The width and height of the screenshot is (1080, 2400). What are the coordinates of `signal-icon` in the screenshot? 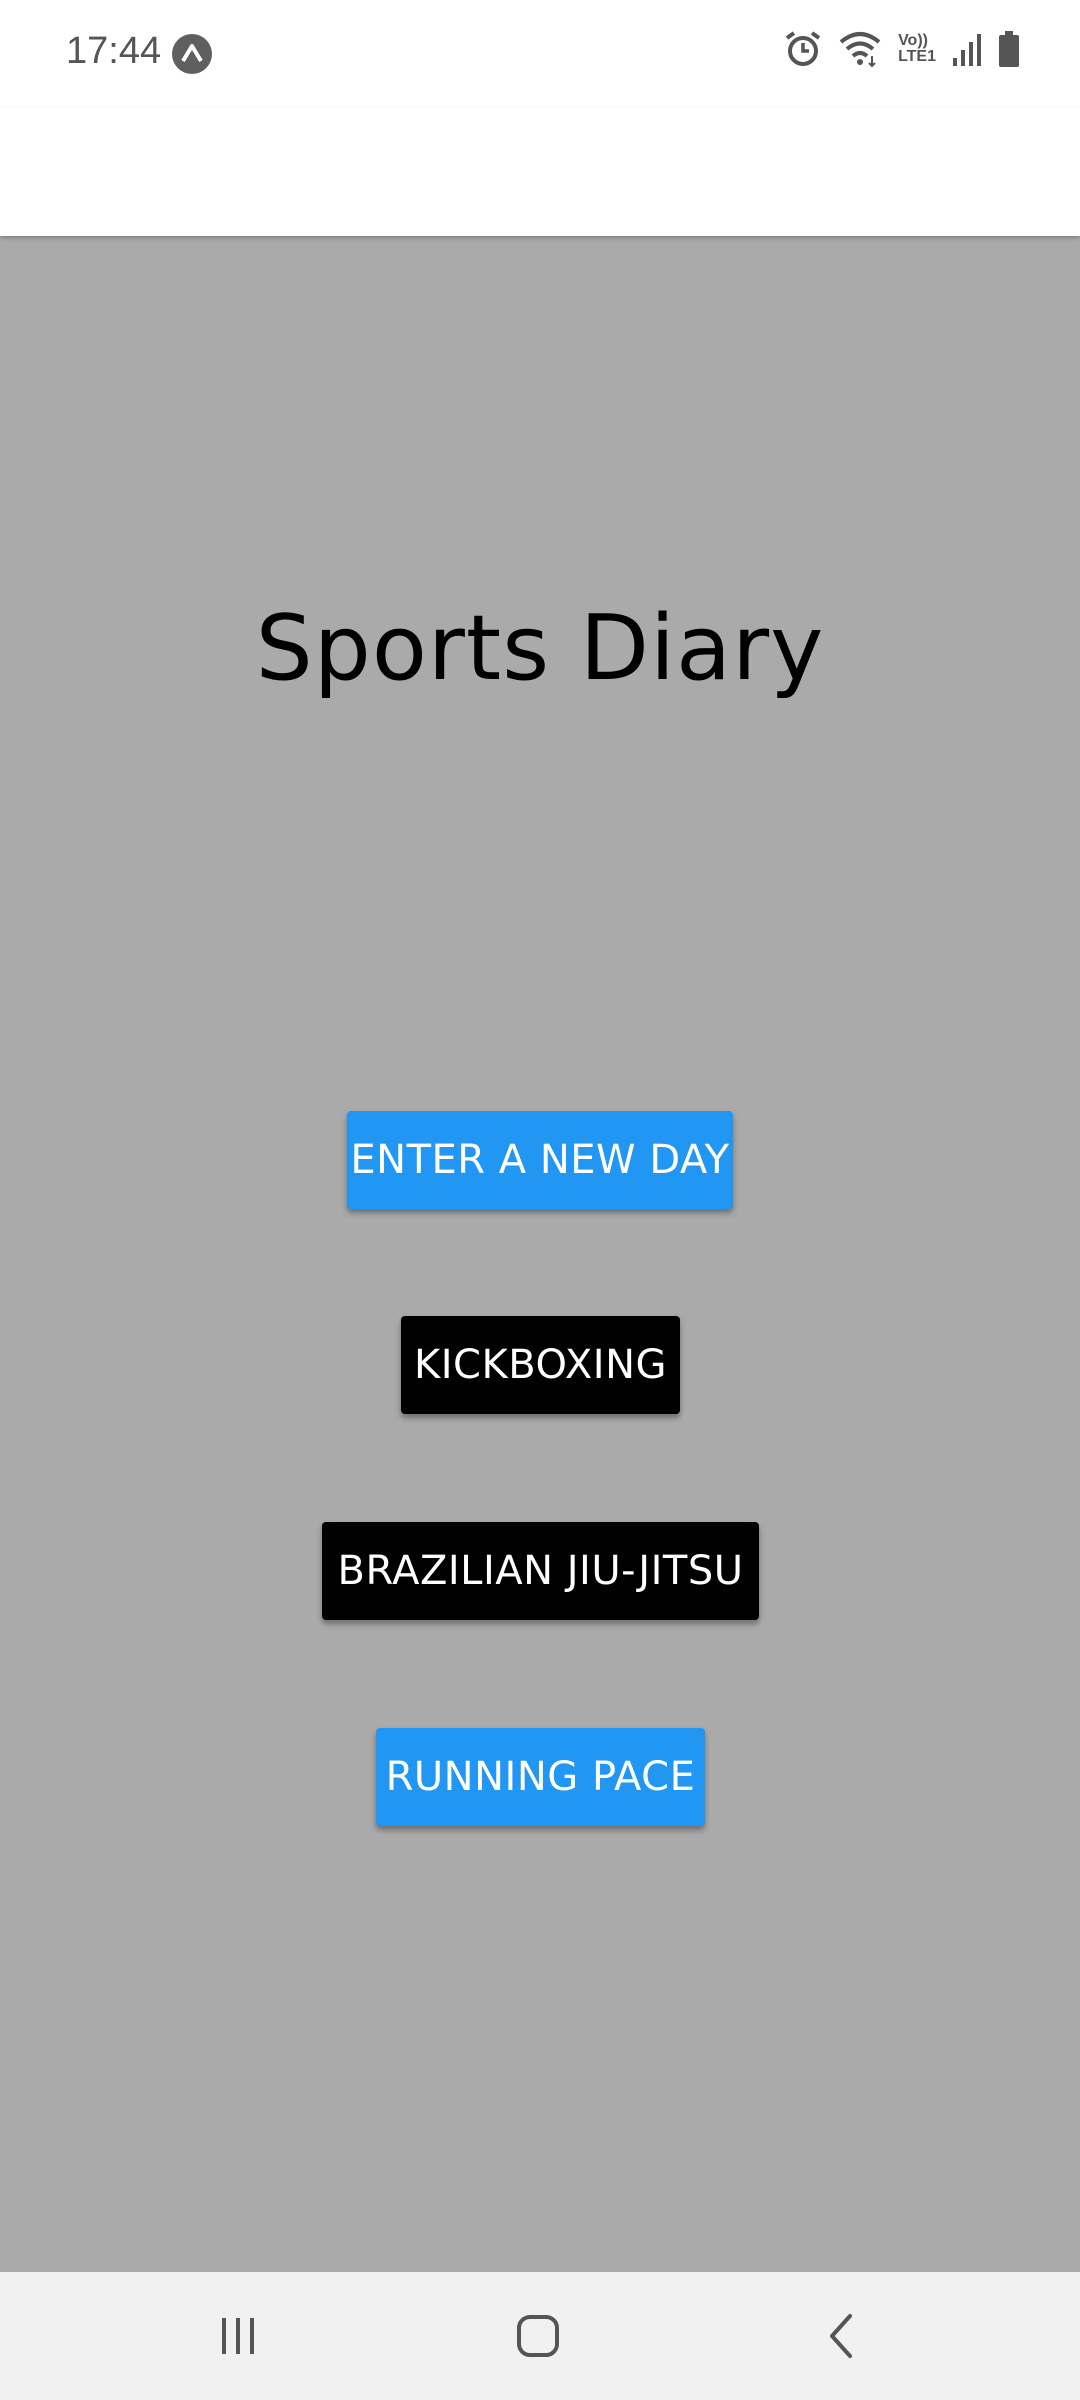 It's located at (967, 49).